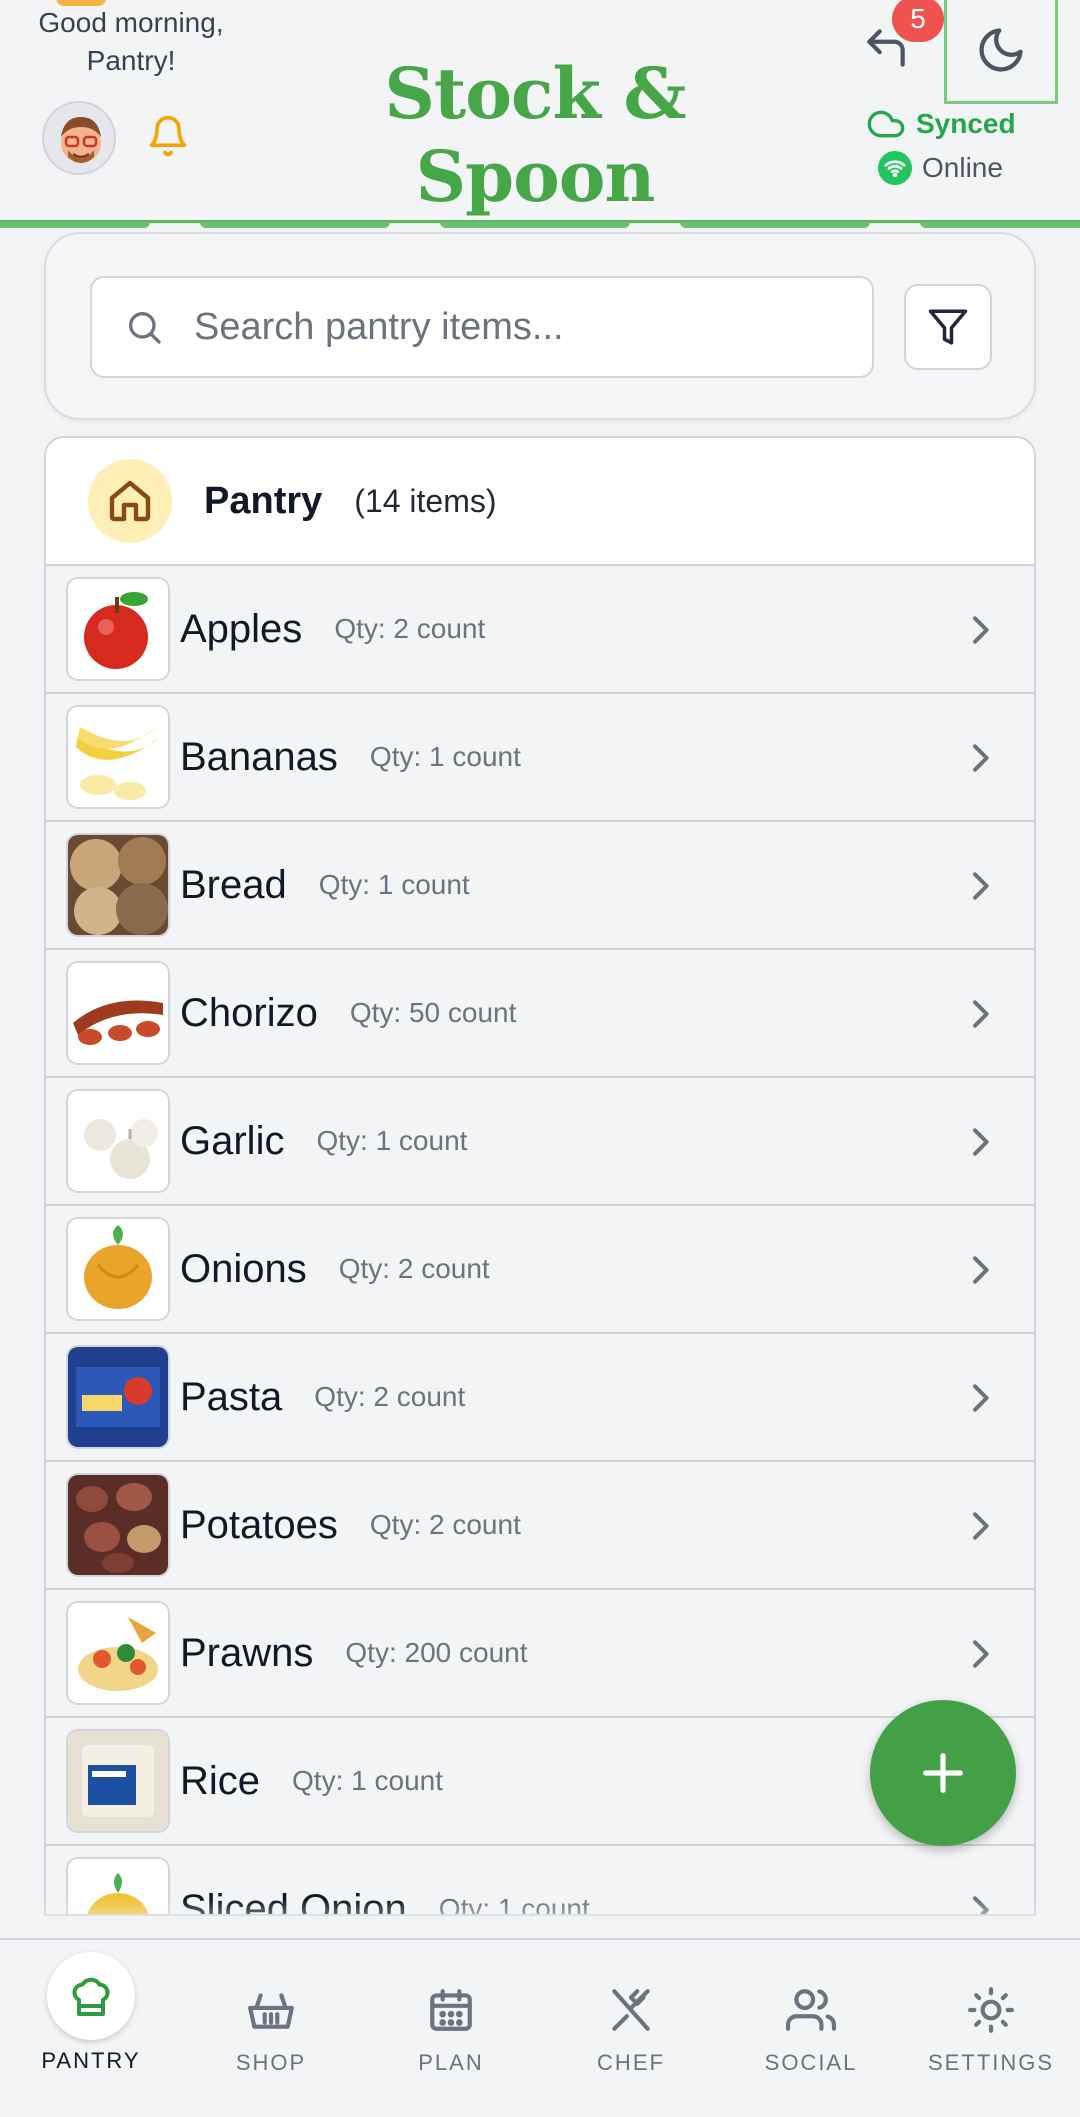  What do you see at coordinates (514, 327) in the screenshot?
I see `search-input` at bounding box center [514, 327].